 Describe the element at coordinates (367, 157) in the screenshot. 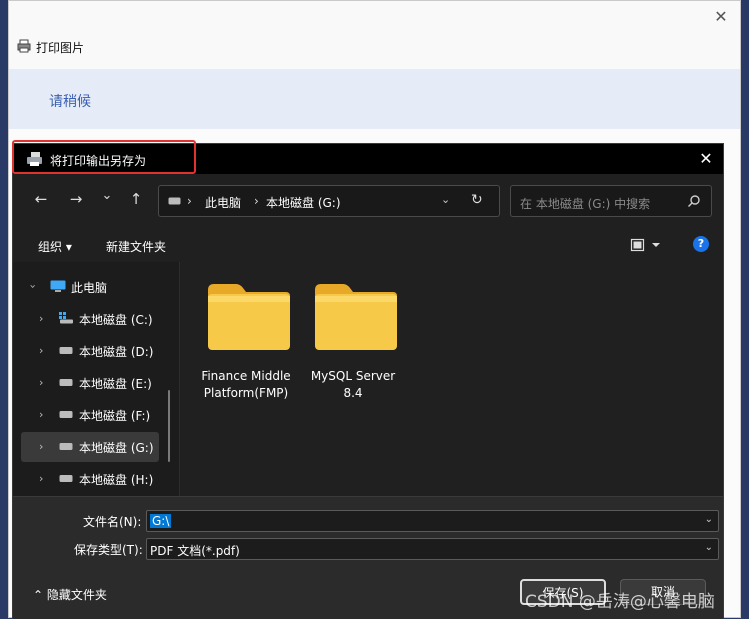

I see `dialog-titlebar: 将打印输出另存为 ✕` at that location.